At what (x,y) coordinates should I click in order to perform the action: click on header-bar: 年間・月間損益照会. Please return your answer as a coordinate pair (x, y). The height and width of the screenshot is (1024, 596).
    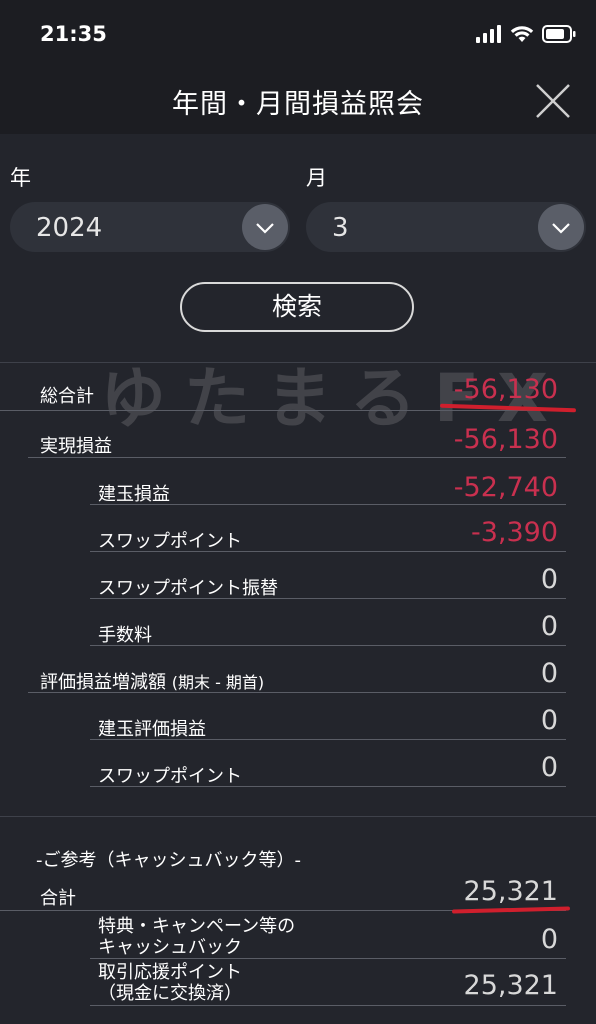
    Looking at the image, I should click on (298, 102).